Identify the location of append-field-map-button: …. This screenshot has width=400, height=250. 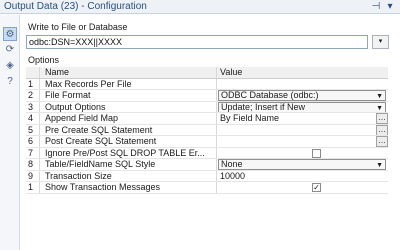
(382, 118).